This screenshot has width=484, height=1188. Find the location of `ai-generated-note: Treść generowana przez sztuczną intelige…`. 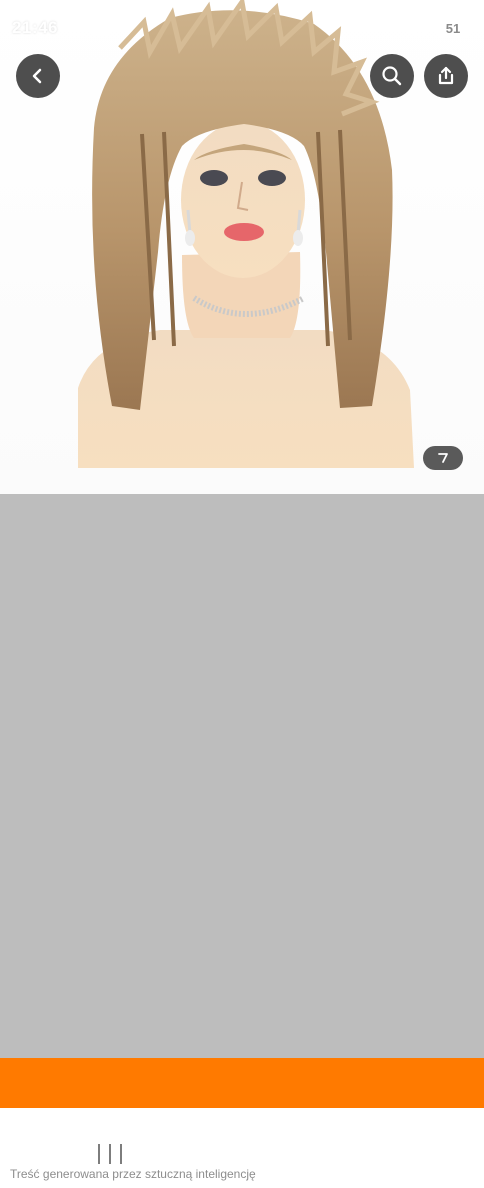

ai-generated-note: Treść generowana przez sztuczną intelige… is located at coordinates (133, 1174).